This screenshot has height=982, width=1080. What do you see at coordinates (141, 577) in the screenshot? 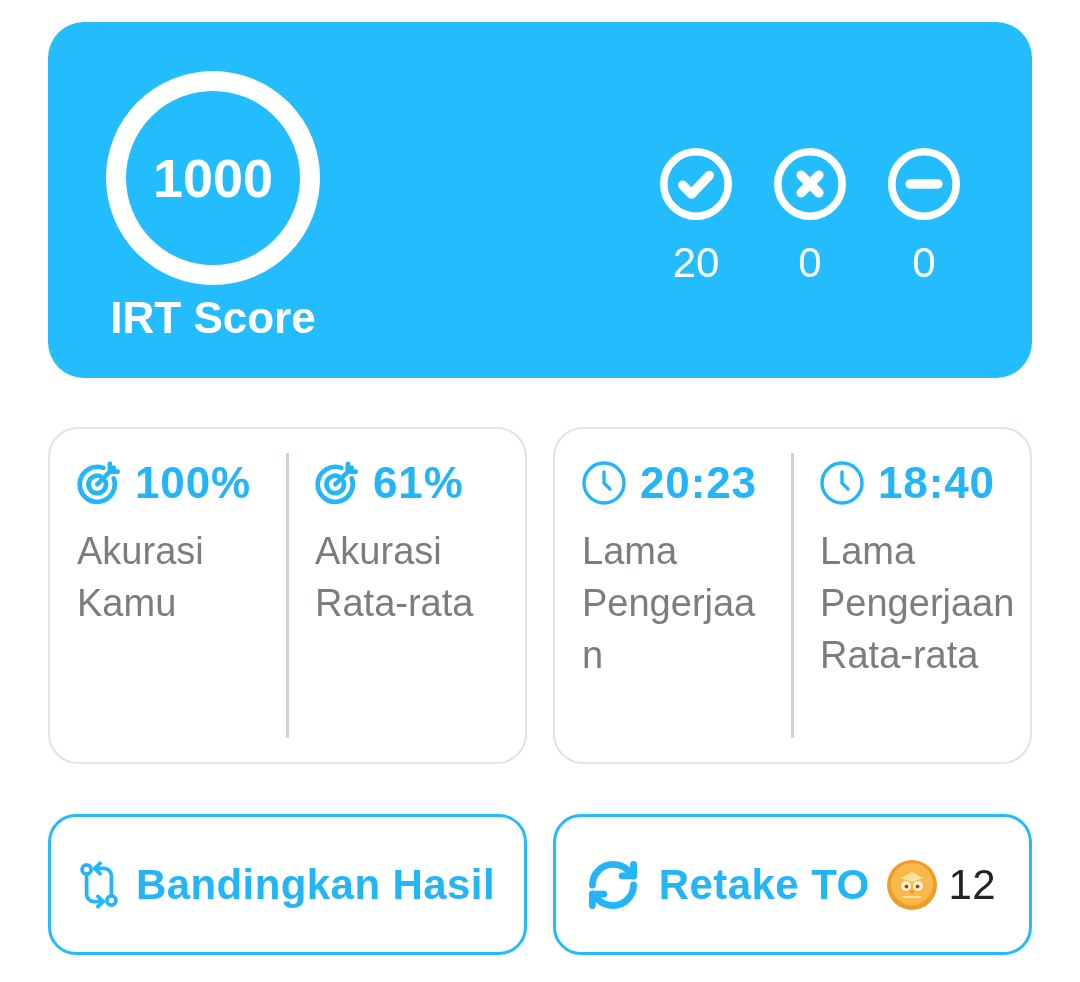
I see `stat-label: Akurasi Kamu` at bounding box center [141, 577].